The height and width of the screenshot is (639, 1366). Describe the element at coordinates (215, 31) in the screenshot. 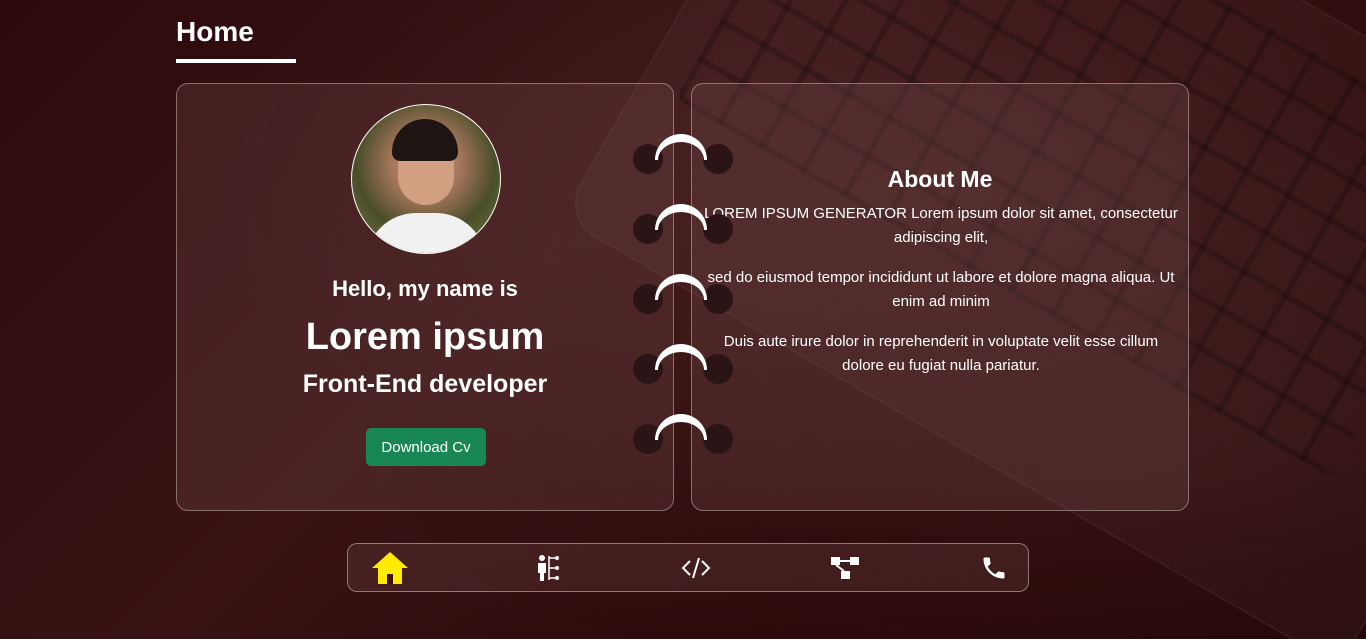

I see `page-title: Home` at that location.